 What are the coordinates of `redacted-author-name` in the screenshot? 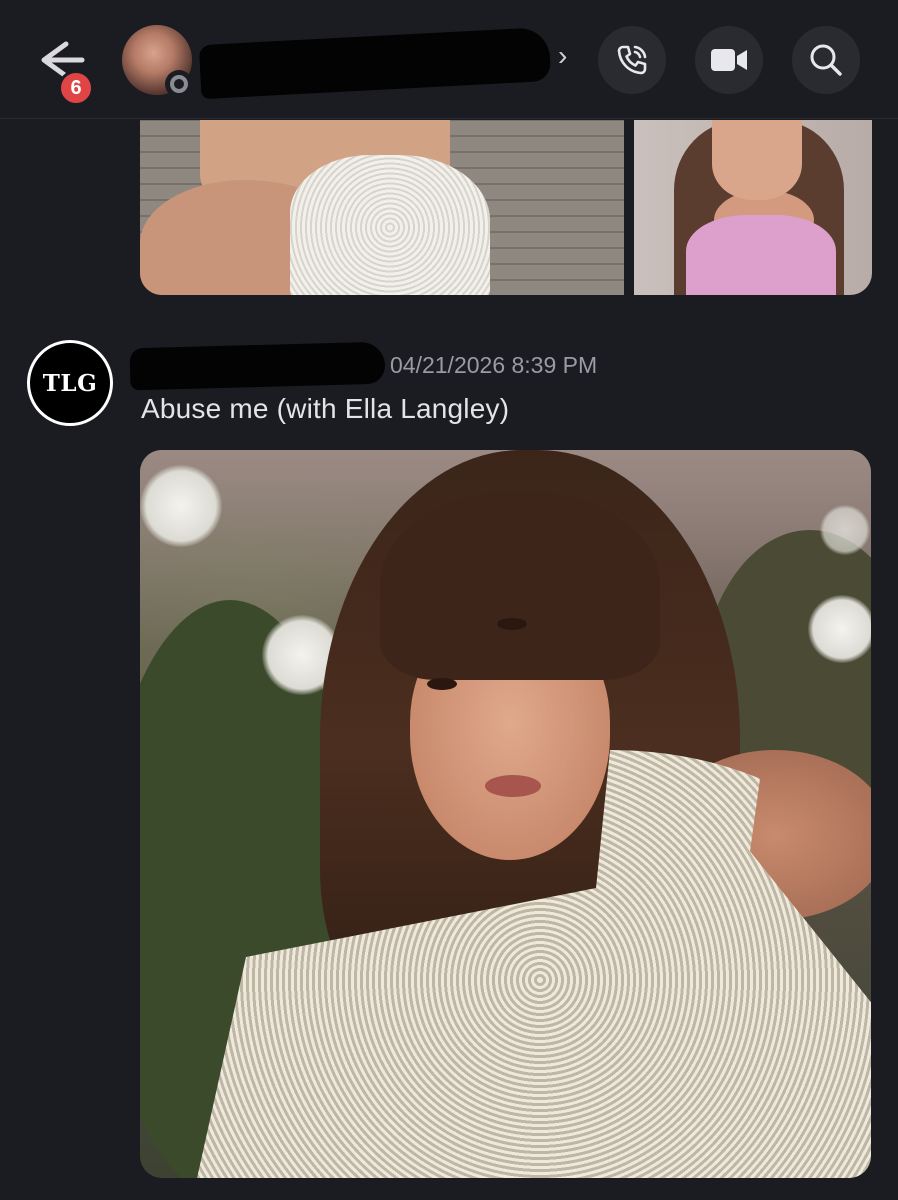 It's located at (257, 366).